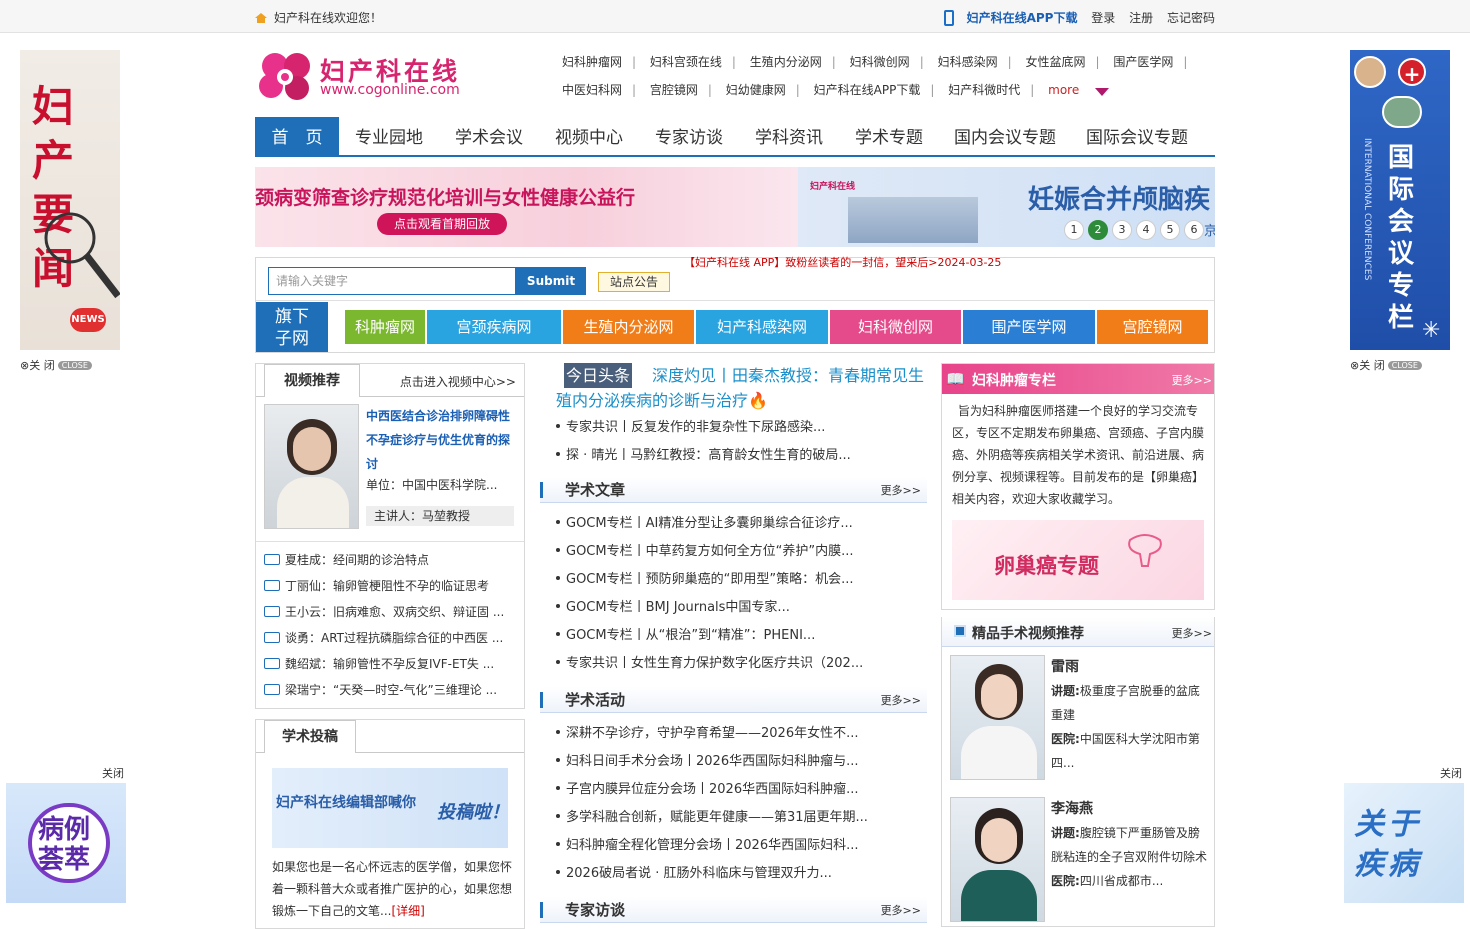 The height and width of the screenshot is (929, 1470). What do you see at coordinates (786, 62) in the screenshot?
I see `sublink: 生殖内分泌网` at bounding box center [786, 62].